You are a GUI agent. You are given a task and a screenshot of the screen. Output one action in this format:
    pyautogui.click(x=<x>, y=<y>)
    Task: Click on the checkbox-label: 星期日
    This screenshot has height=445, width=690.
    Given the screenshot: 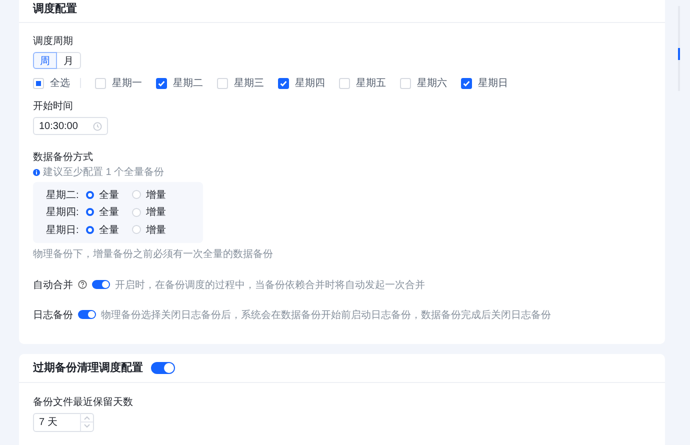 What is the action you would take?
    pyautogui.click(x=493, y=83)
    